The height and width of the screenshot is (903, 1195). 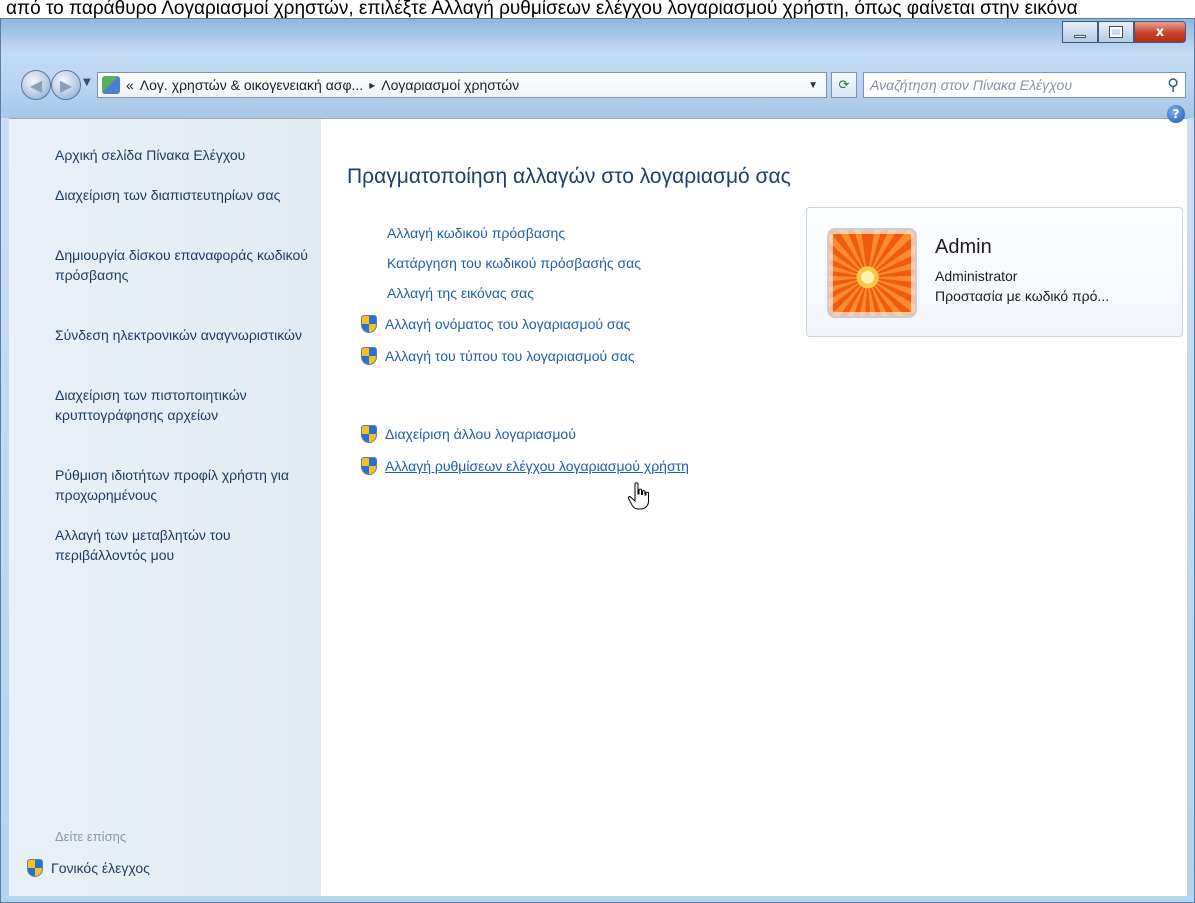 What do you see at coordinates (111, 85) in the screenshot?
I see `user-accounts-icon` at bounding box center [111, 85].